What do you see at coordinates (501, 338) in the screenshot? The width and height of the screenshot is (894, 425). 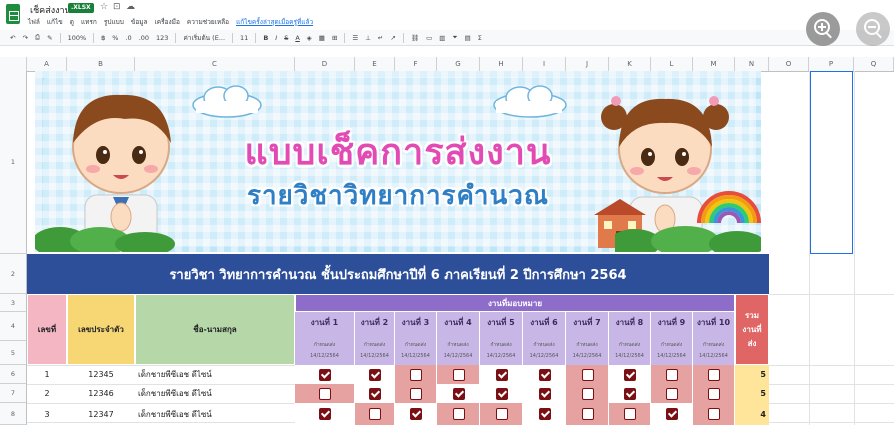 I see `task-header-5: งานที่ 5 กำหนดส่ง 14/12/2564` at bounding box center [501, 338].